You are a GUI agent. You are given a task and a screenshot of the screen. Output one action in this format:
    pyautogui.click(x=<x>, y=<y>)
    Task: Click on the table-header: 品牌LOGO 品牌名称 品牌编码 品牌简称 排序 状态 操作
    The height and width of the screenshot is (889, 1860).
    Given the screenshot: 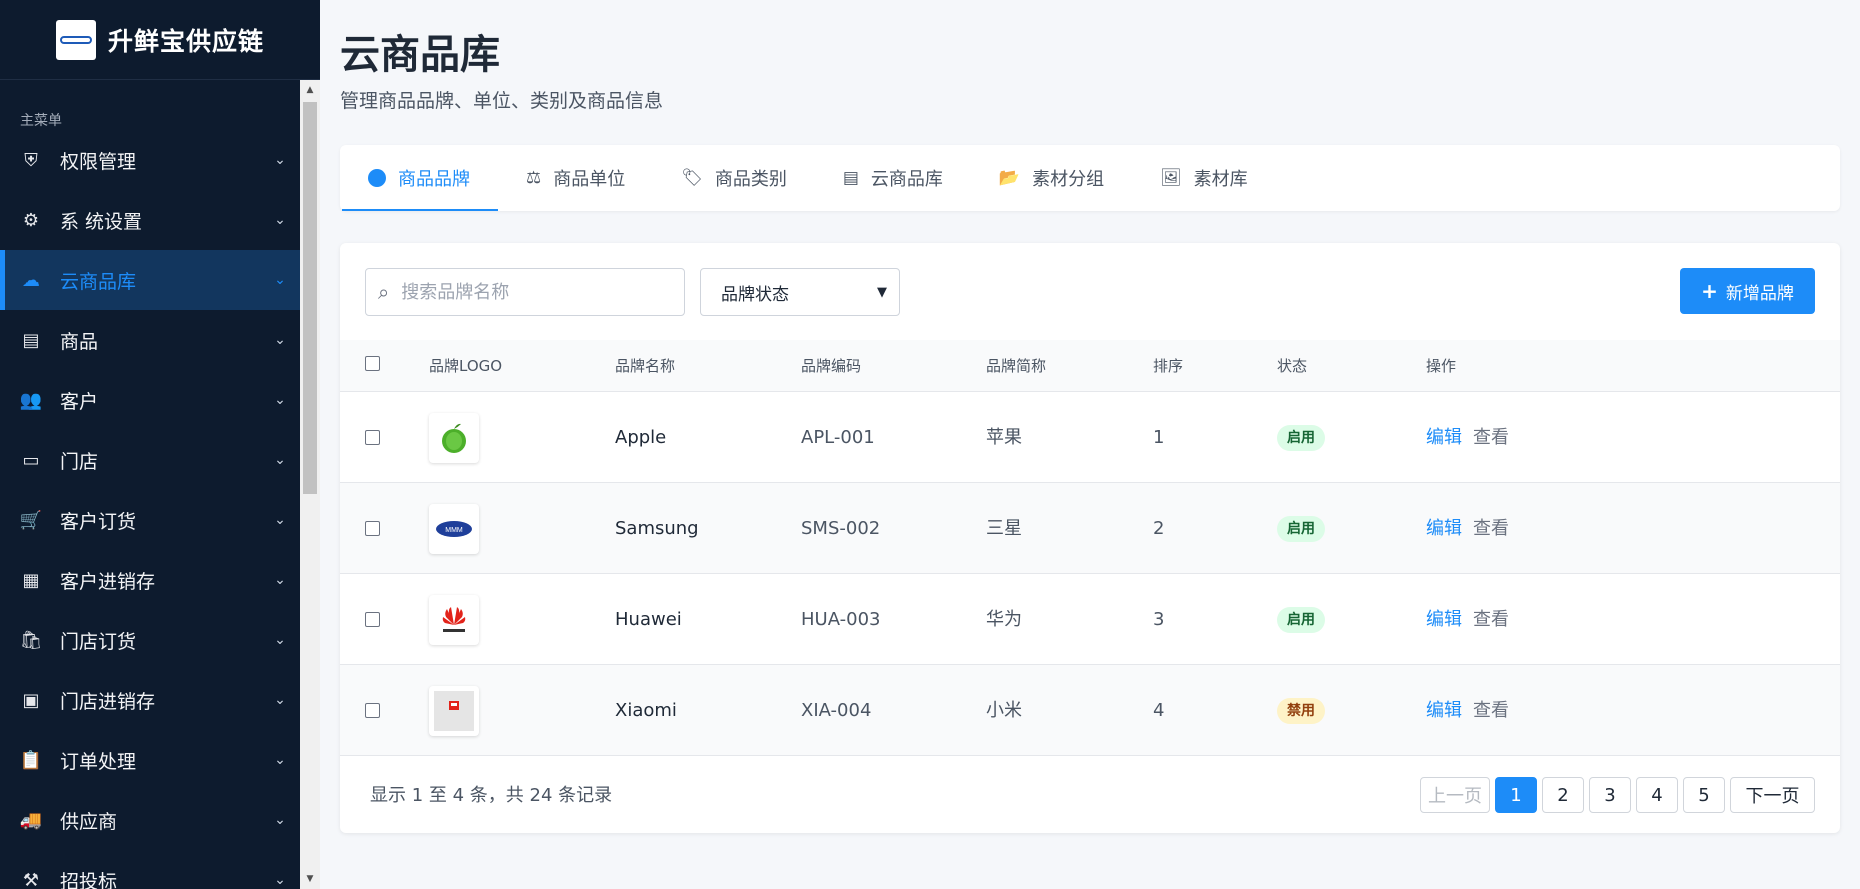 What is the action you would take?
    pyautogui.click(x=1090, y=366)
    